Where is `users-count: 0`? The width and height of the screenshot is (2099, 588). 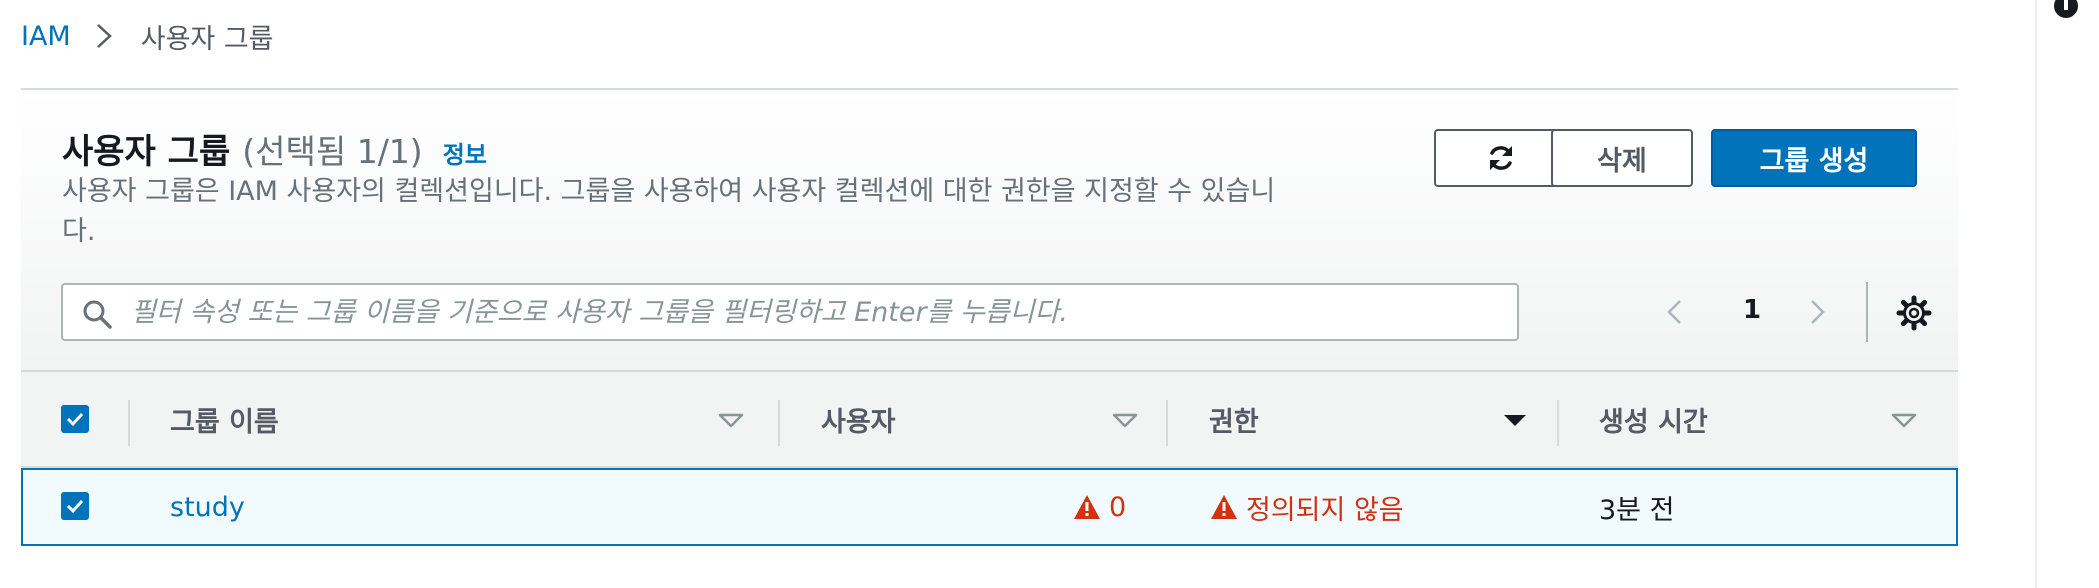
users-count: 0 is located at coordinates (1118, 507).